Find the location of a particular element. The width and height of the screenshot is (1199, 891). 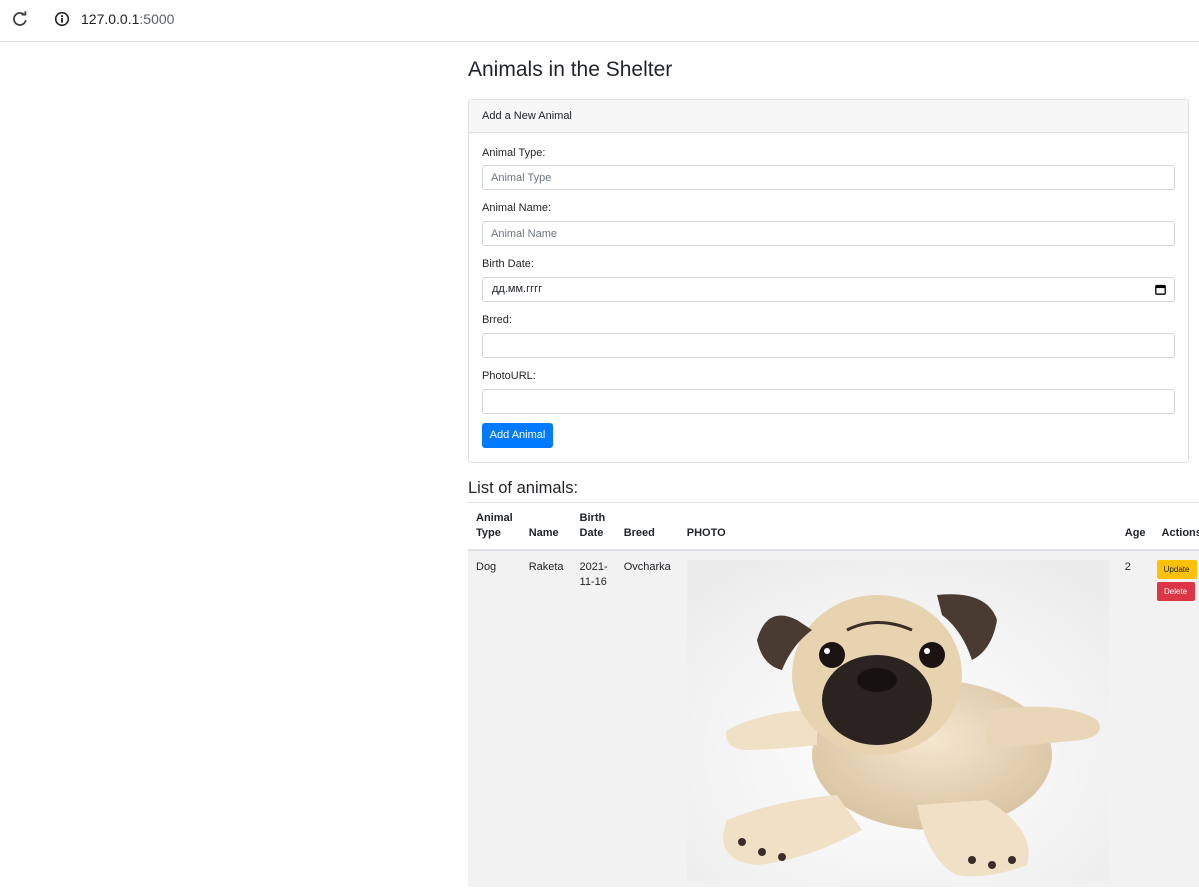

photo-url-input is located at coordinates (828, 401).